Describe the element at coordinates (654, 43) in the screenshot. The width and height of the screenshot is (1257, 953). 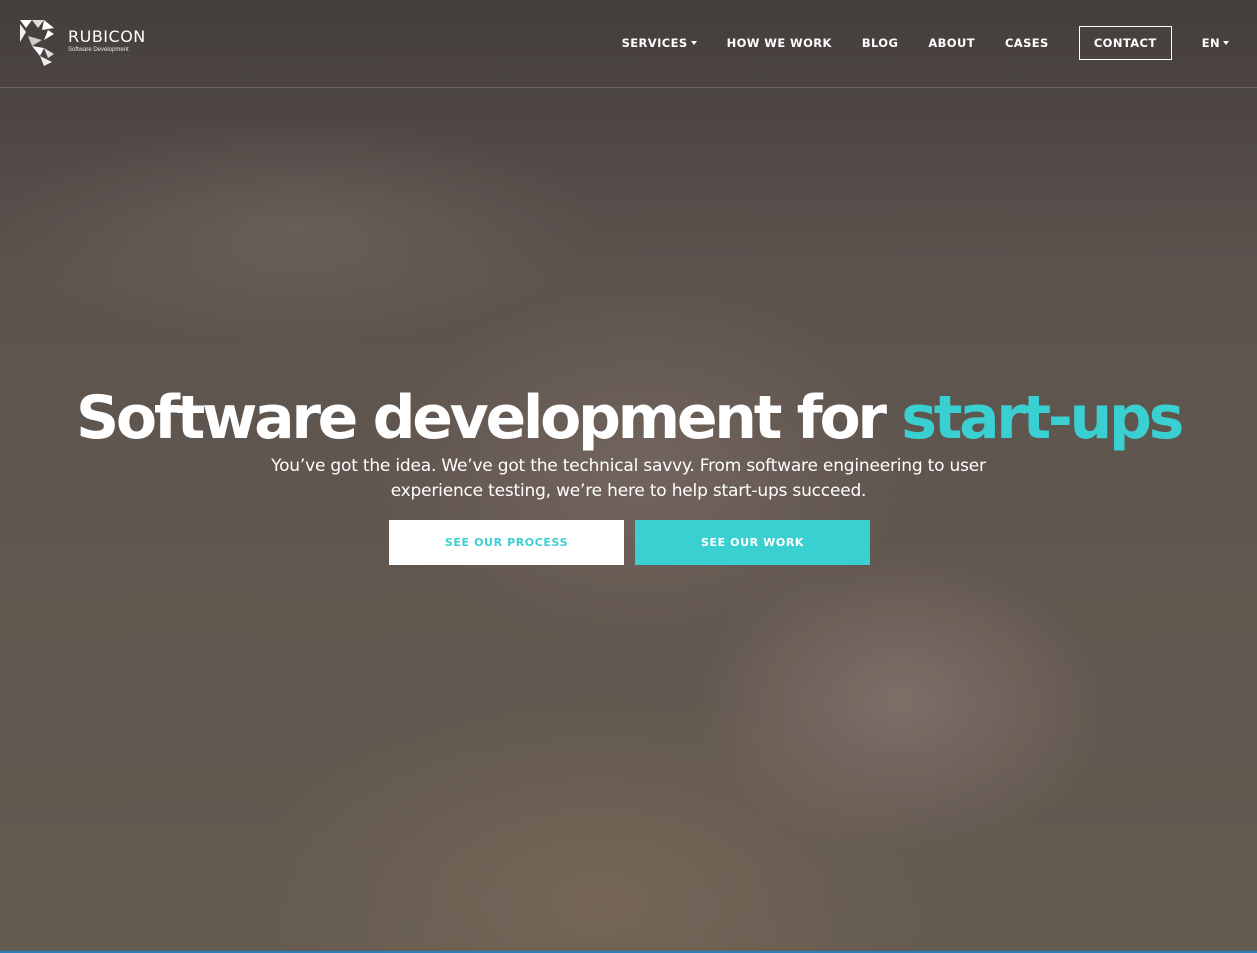
I see `nav-item-label: SERVICES` at that location.